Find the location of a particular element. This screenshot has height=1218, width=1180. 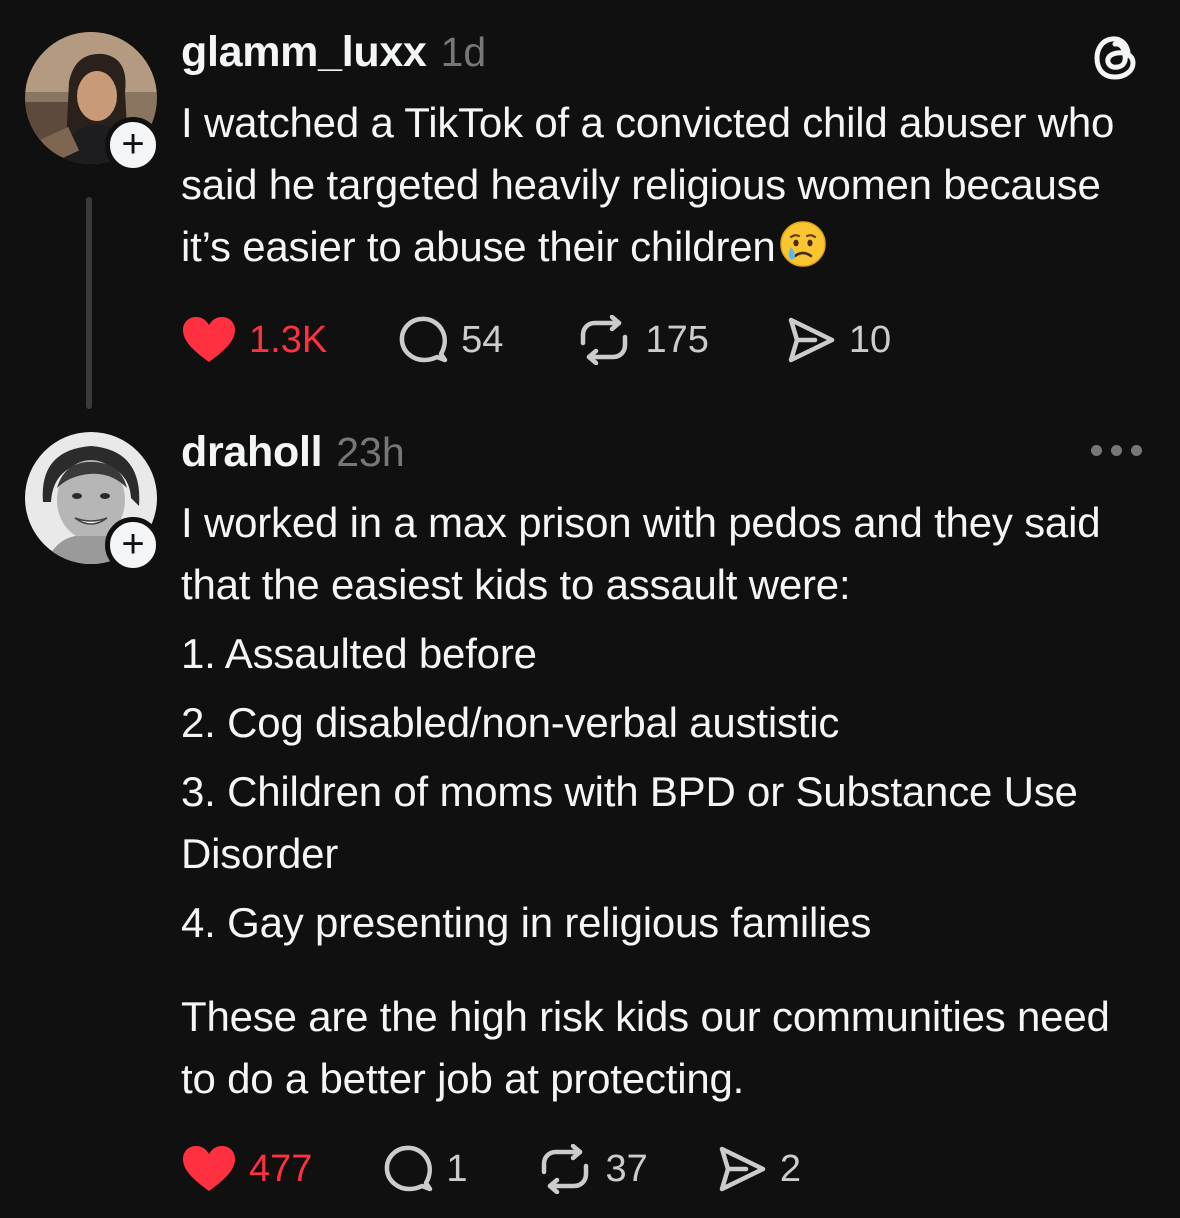

repost-count: 175 is located at coordinates (677, 339).